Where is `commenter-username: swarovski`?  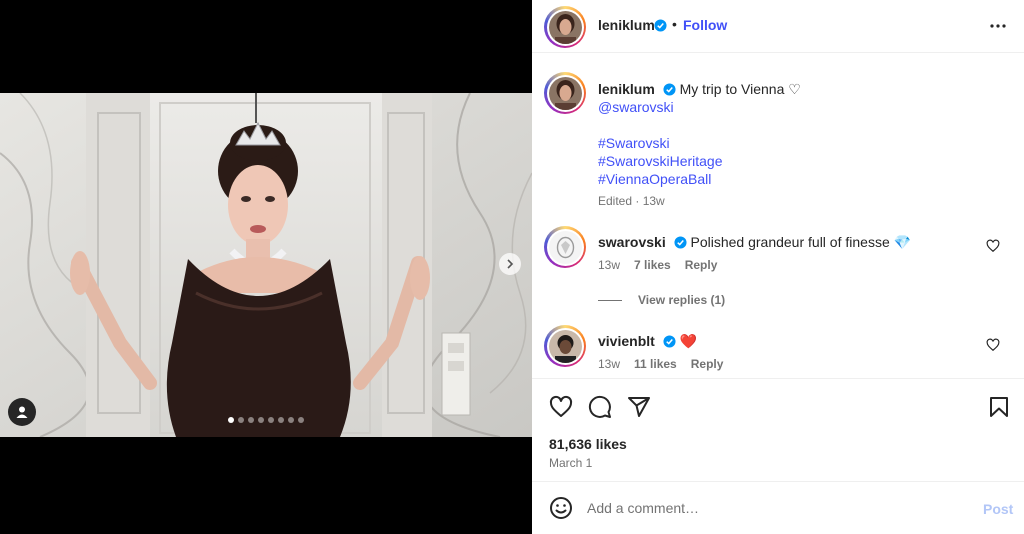
commenter-username: swarovski is located at coordinates (632, 242).